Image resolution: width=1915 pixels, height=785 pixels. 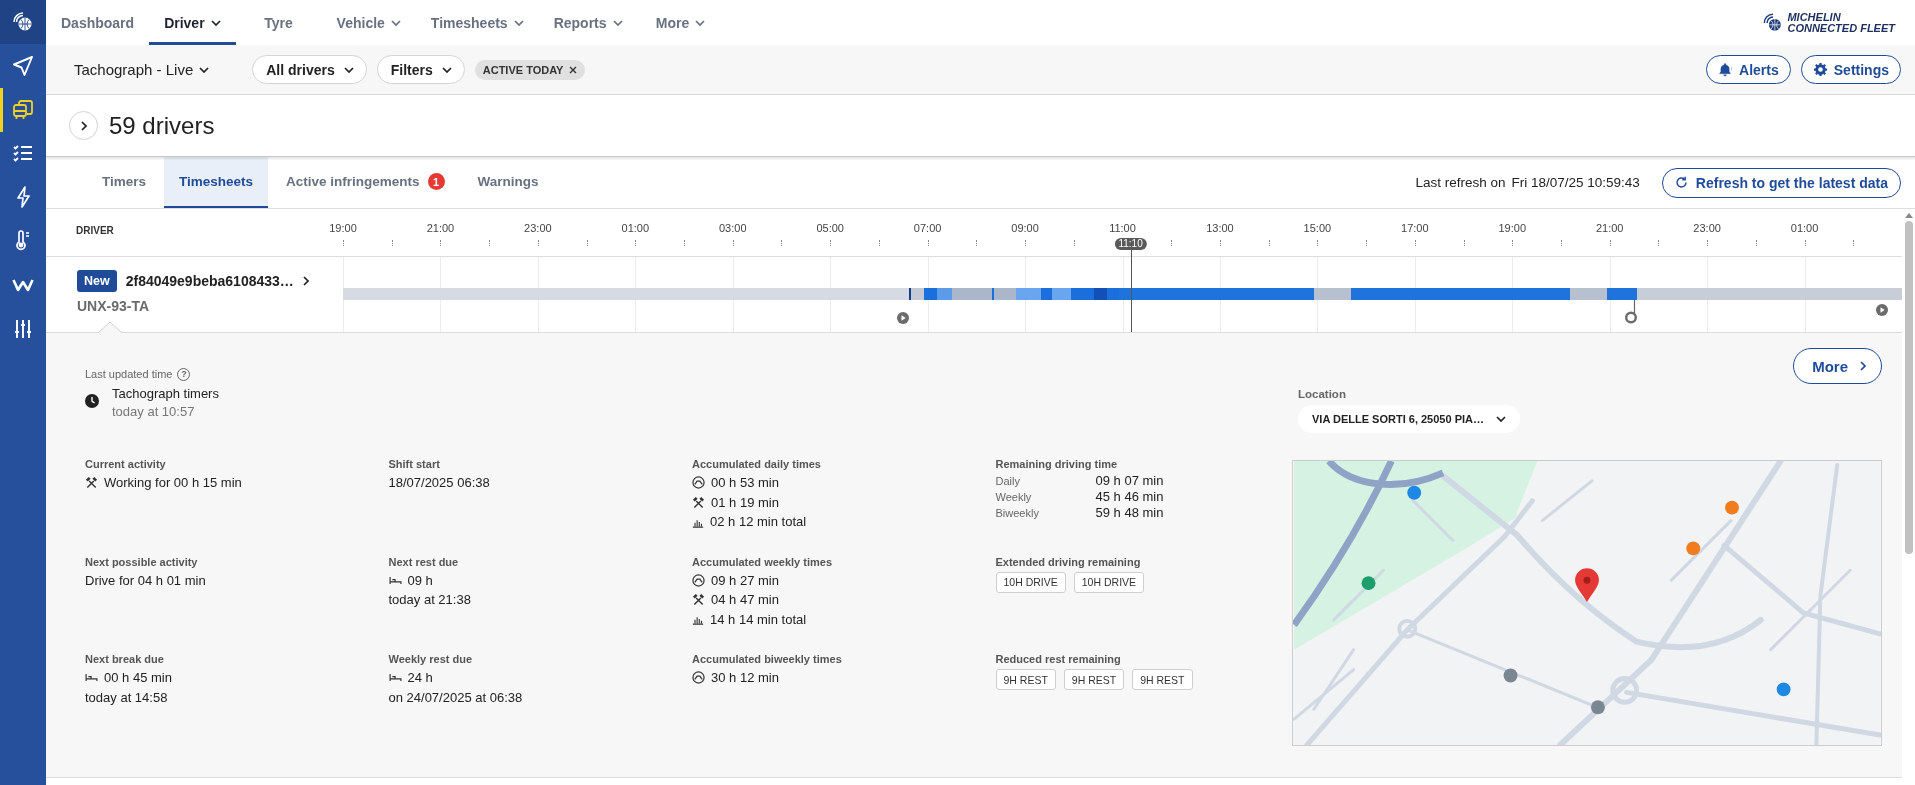 I want to click on thermometer-icon, so click(x=23, y=241).